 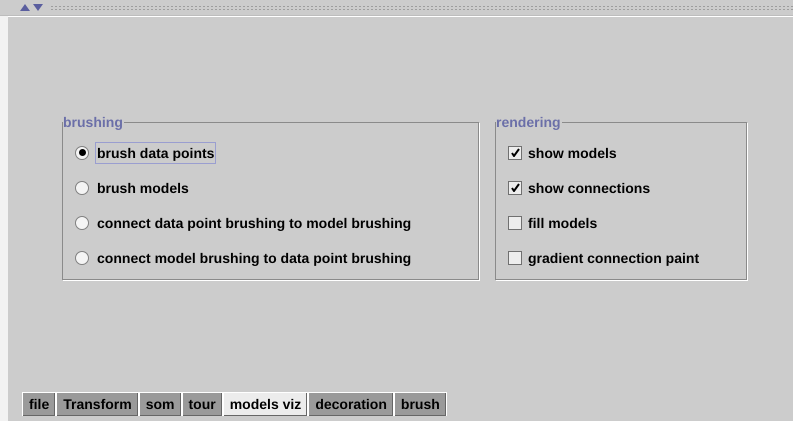 What do you see at coordinates (265, 404) in the screenshot?
I see `tab: models viz` at bounding box center [265, 404].